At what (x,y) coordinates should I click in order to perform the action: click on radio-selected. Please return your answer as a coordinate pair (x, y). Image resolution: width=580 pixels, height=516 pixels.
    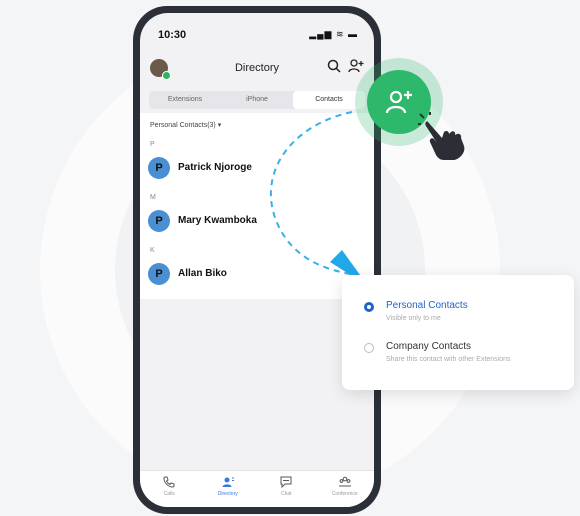
    Looking at the image, I should click on (369, 307).